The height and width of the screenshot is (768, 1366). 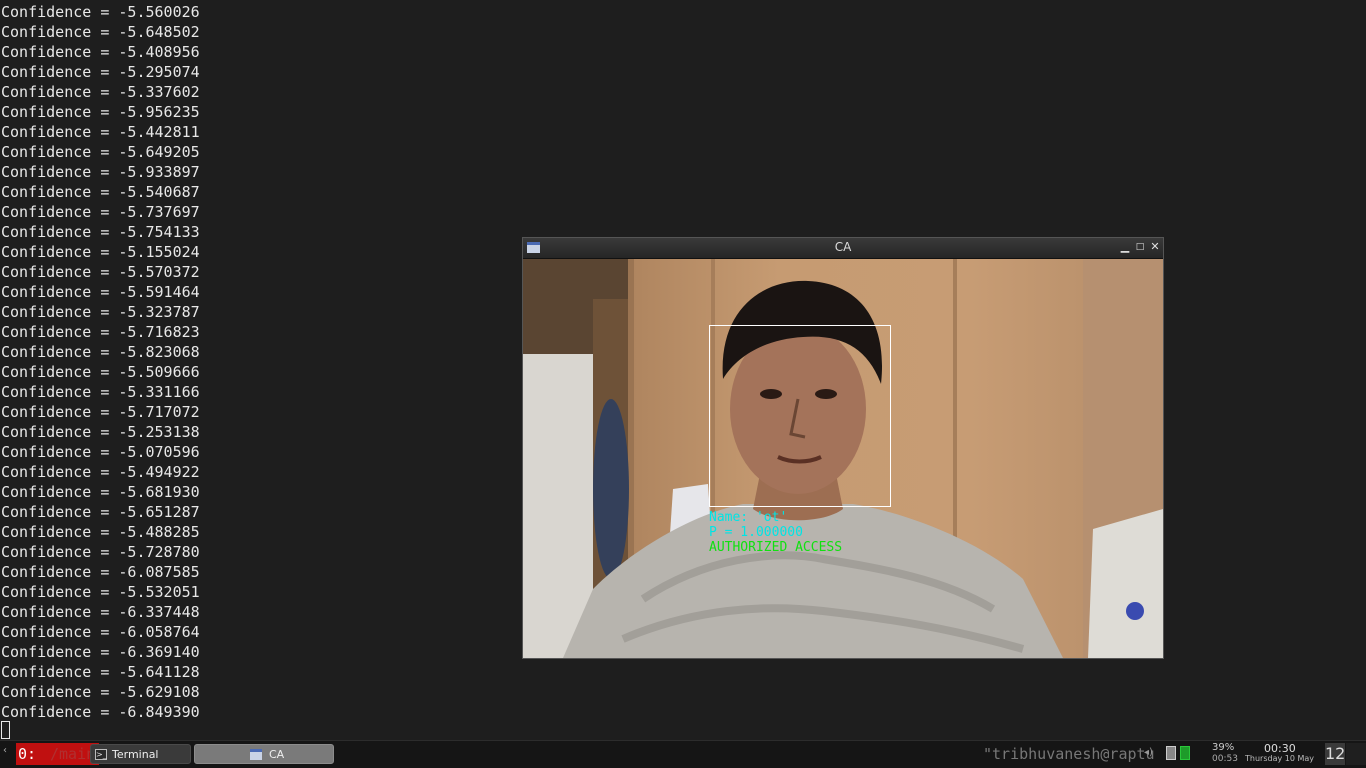 I want to click on workspace-number: 12, so click(x=1335, y=754).